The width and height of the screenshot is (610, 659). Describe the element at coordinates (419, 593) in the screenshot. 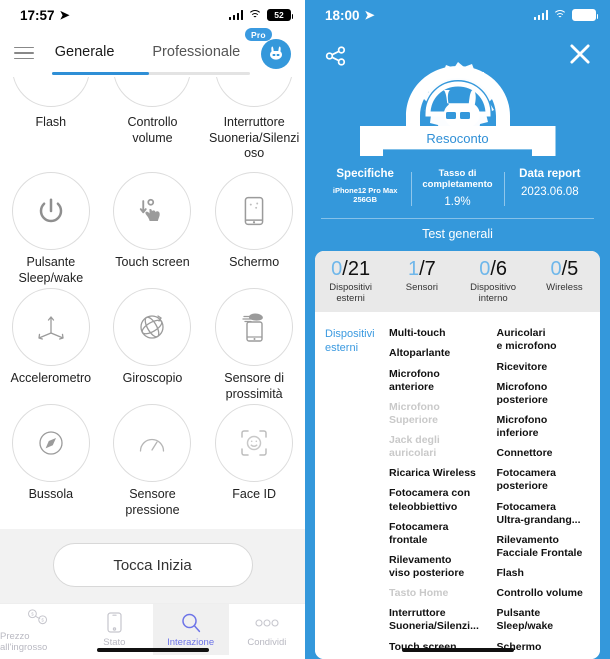

I see `list-item: Tasto Home` at that location.